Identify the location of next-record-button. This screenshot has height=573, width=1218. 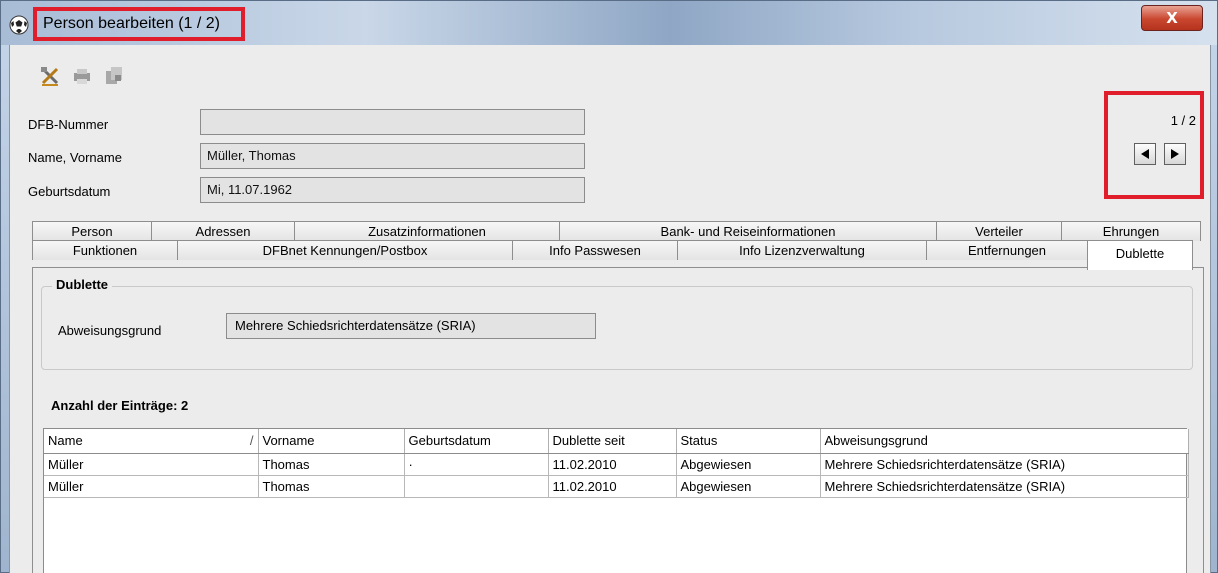
(1175, 154).